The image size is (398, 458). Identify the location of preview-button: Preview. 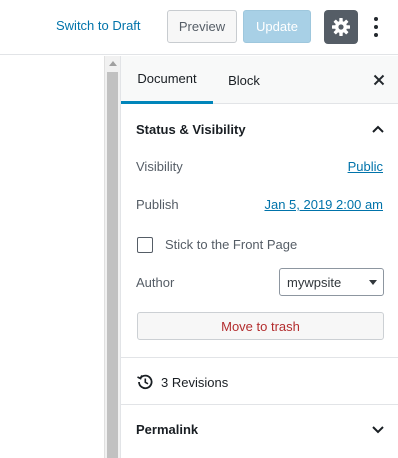
(202, 26).